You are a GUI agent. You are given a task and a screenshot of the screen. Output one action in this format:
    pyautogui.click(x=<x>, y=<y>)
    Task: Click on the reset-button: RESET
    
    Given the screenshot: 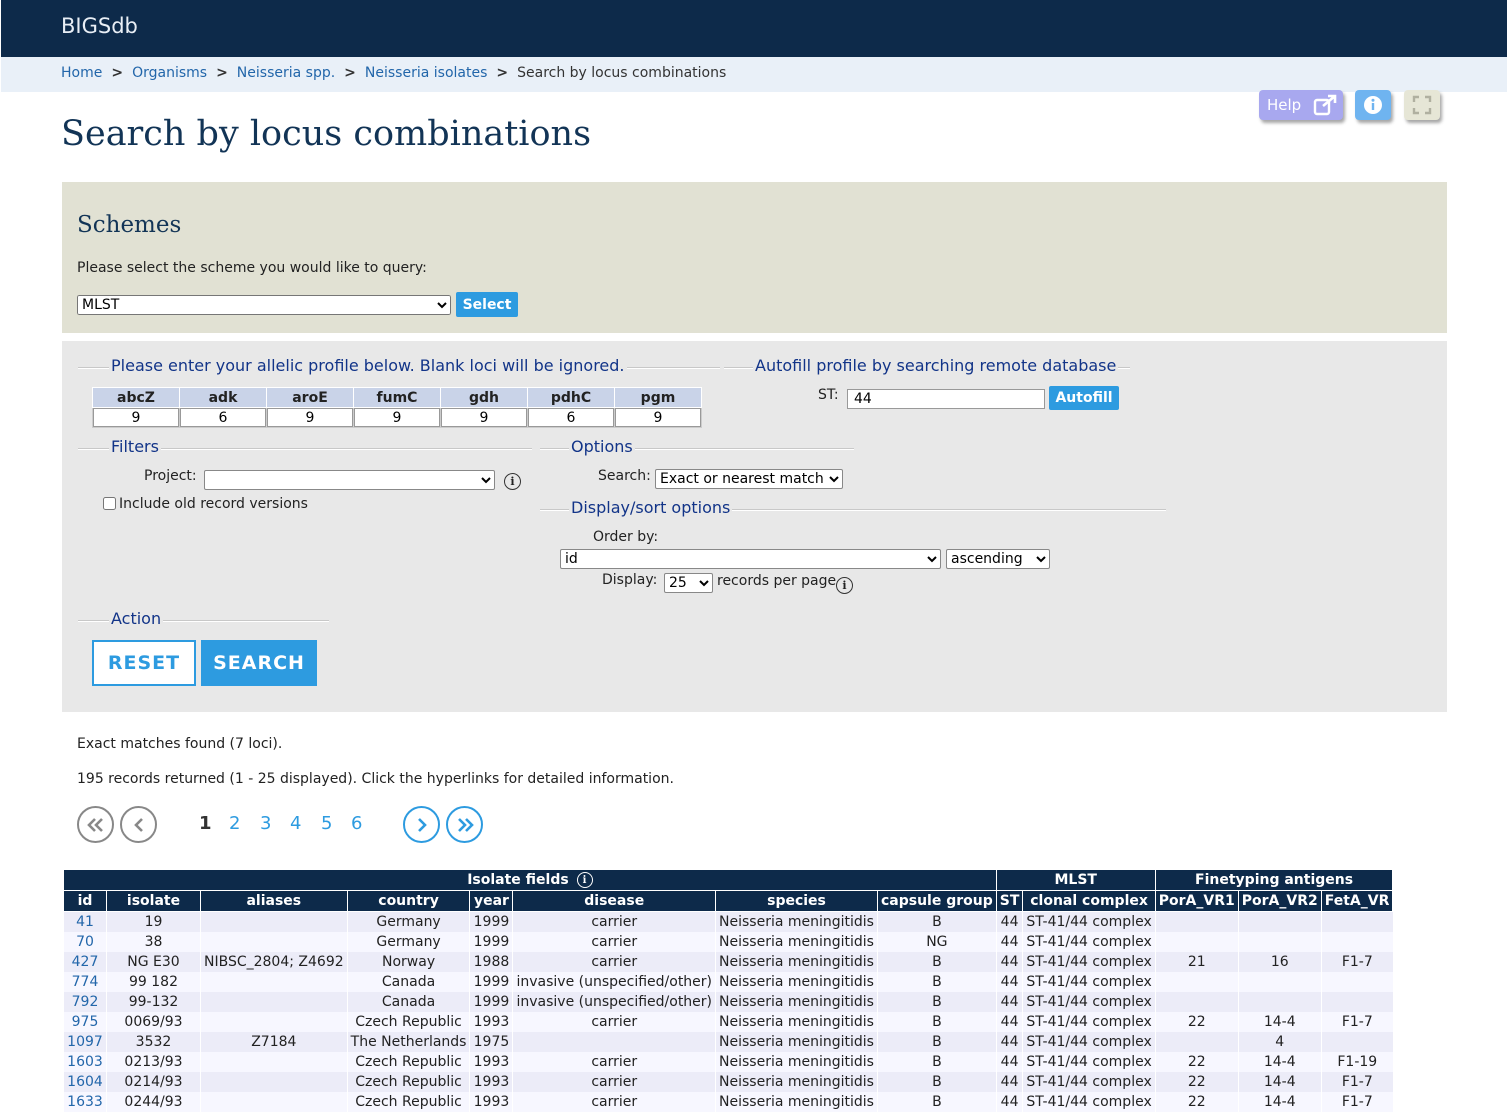 What is the action you would take?
    pyautogui.click(x=144, y=663)
    